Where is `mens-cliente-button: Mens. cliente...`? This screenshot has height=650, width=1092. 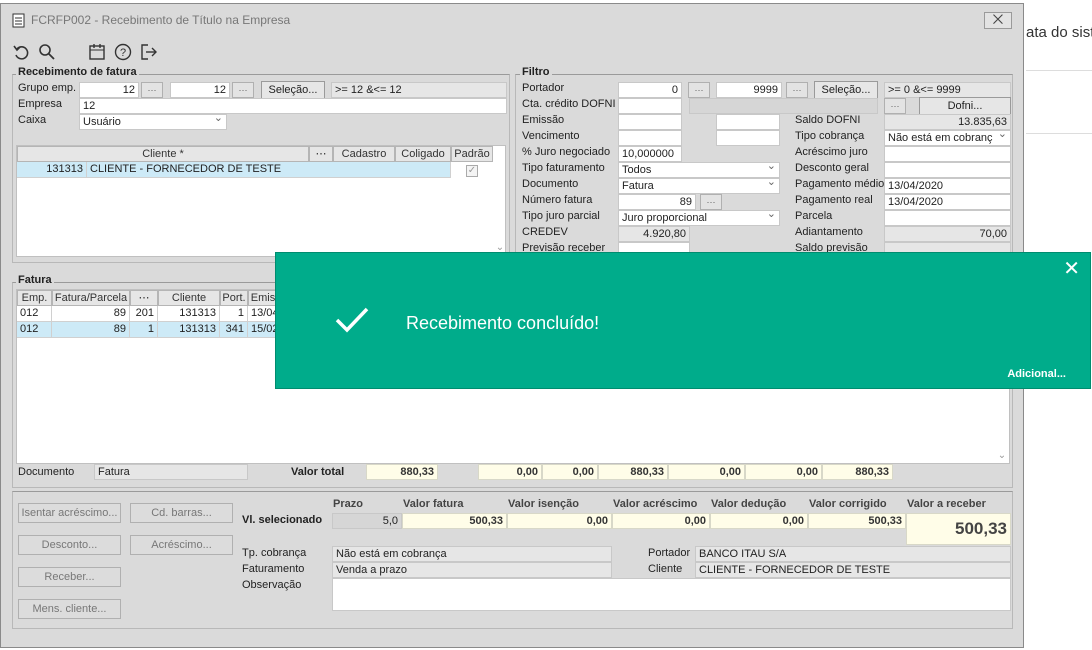
mens-cliente-button: Mens. cliente... is located at coordinates (69, 609).